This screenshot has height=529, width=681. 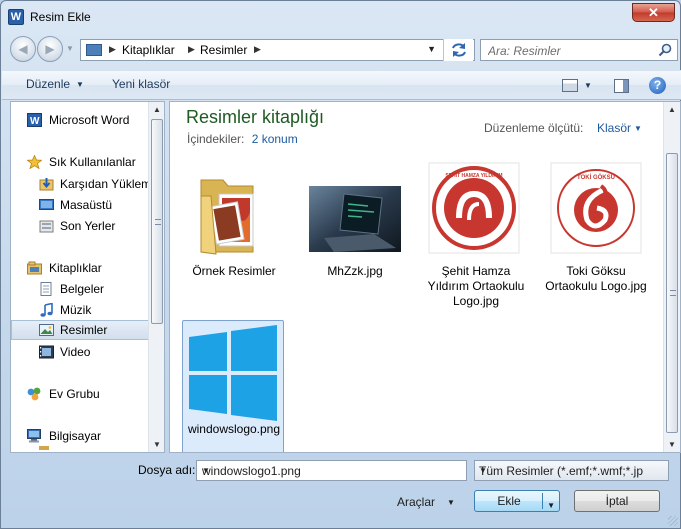 What do you see at coordinates (34, 436) in the screenshot?
I see `computer-icon` at bounding box center [34, 436].